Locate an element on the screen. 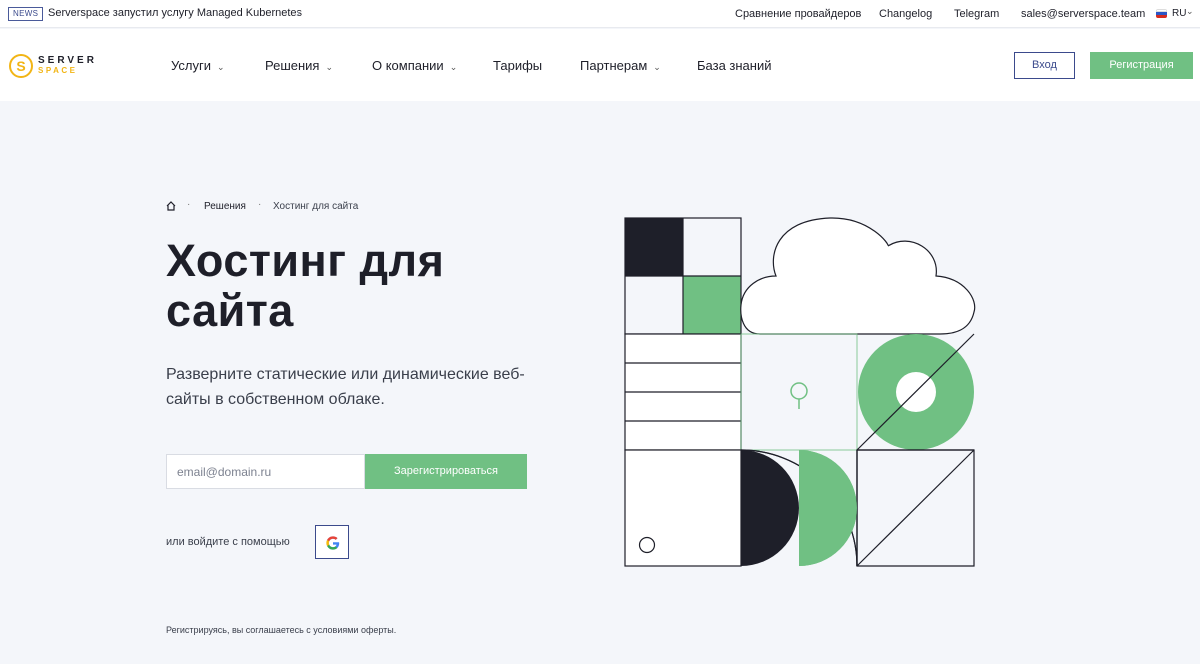  compare-providers-link: Сравнение провайдеров is located at coordinates (798, 14).